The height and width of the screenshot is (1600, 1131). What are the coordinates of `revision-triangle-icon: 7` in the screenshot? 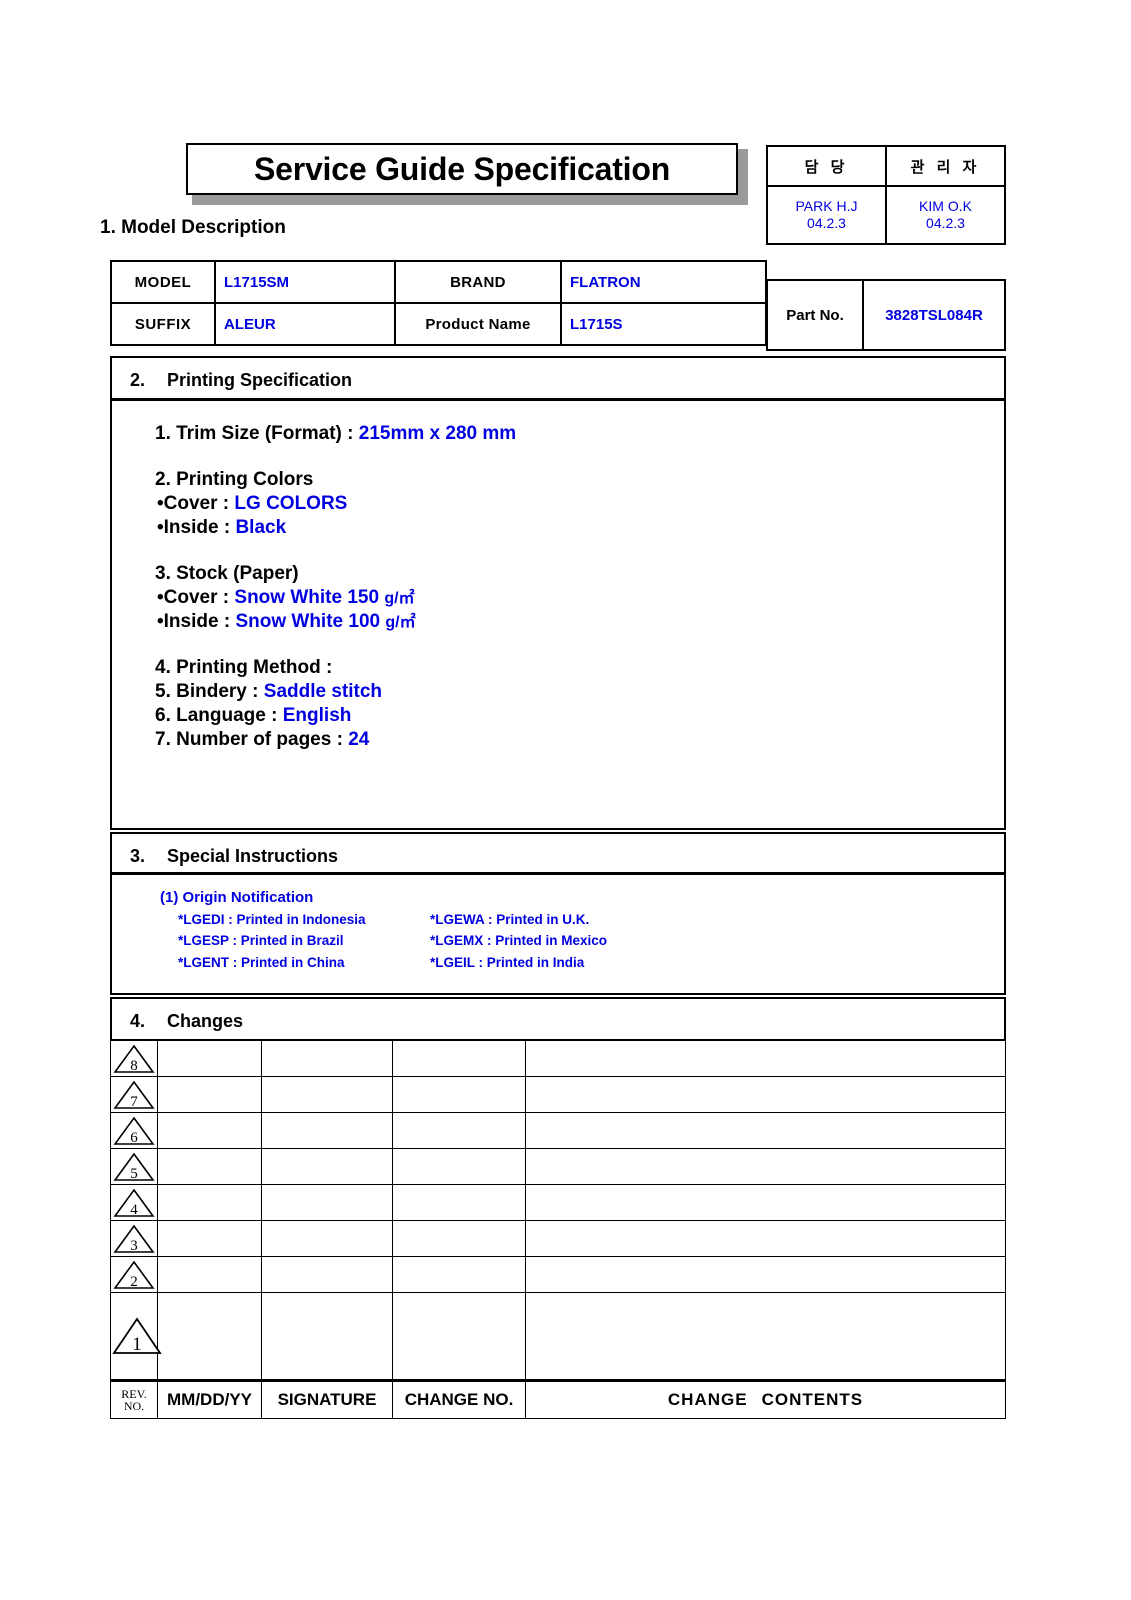 It's located at (134, 1095).